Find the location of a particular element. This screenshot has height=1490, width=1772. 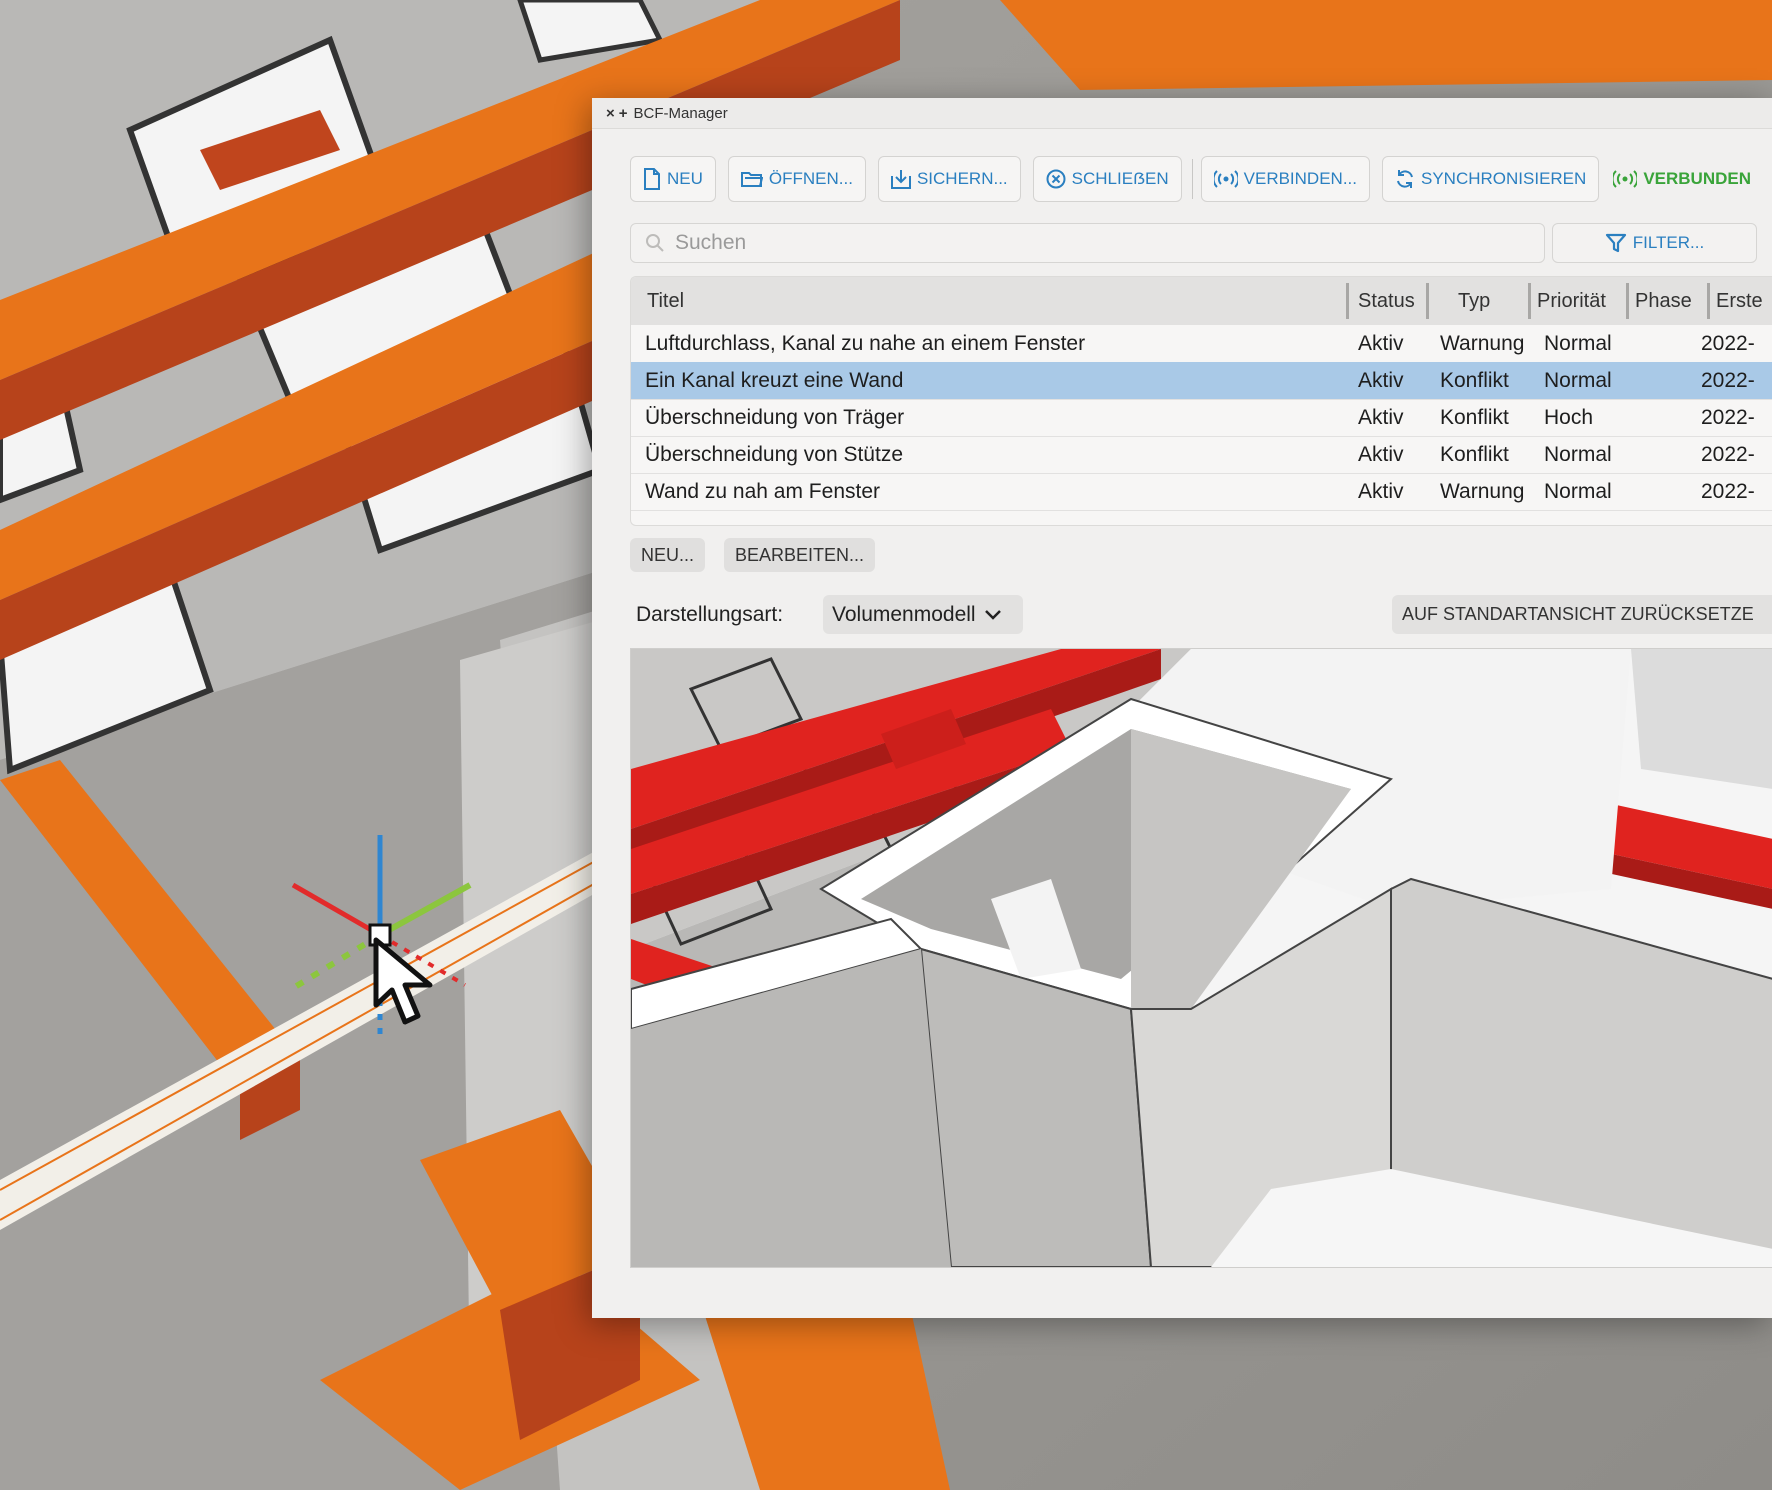

table-header: Titel Status Typ Priorität Phase Erste is located at coordinates (1201, 301).